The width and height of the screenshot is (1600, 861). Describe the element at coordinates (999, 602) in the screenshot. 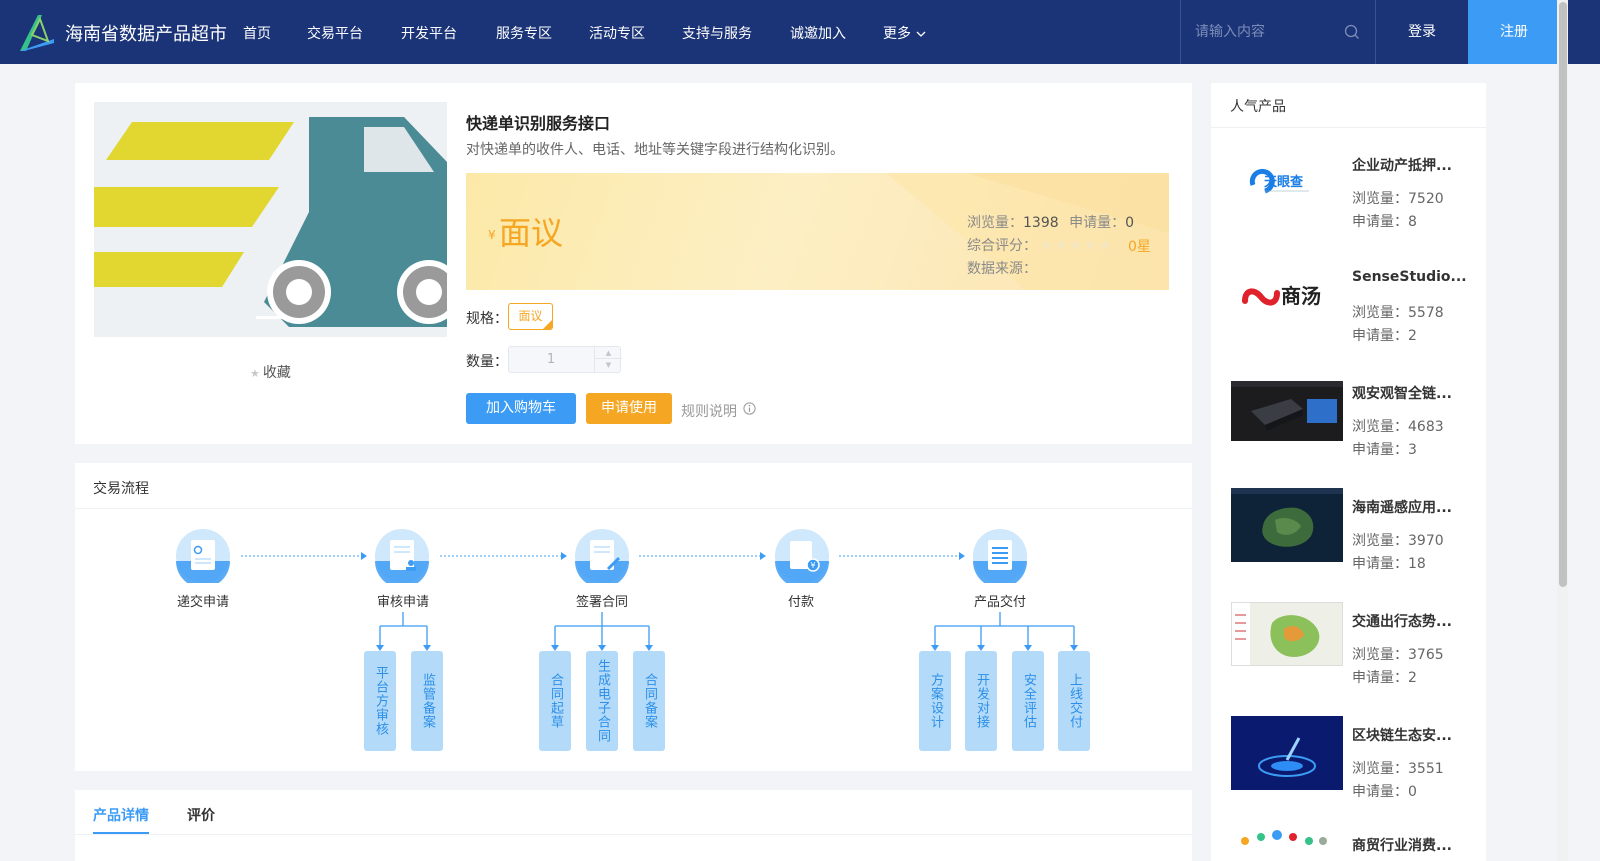

I see `step-delivery: 产品交付` at that location.